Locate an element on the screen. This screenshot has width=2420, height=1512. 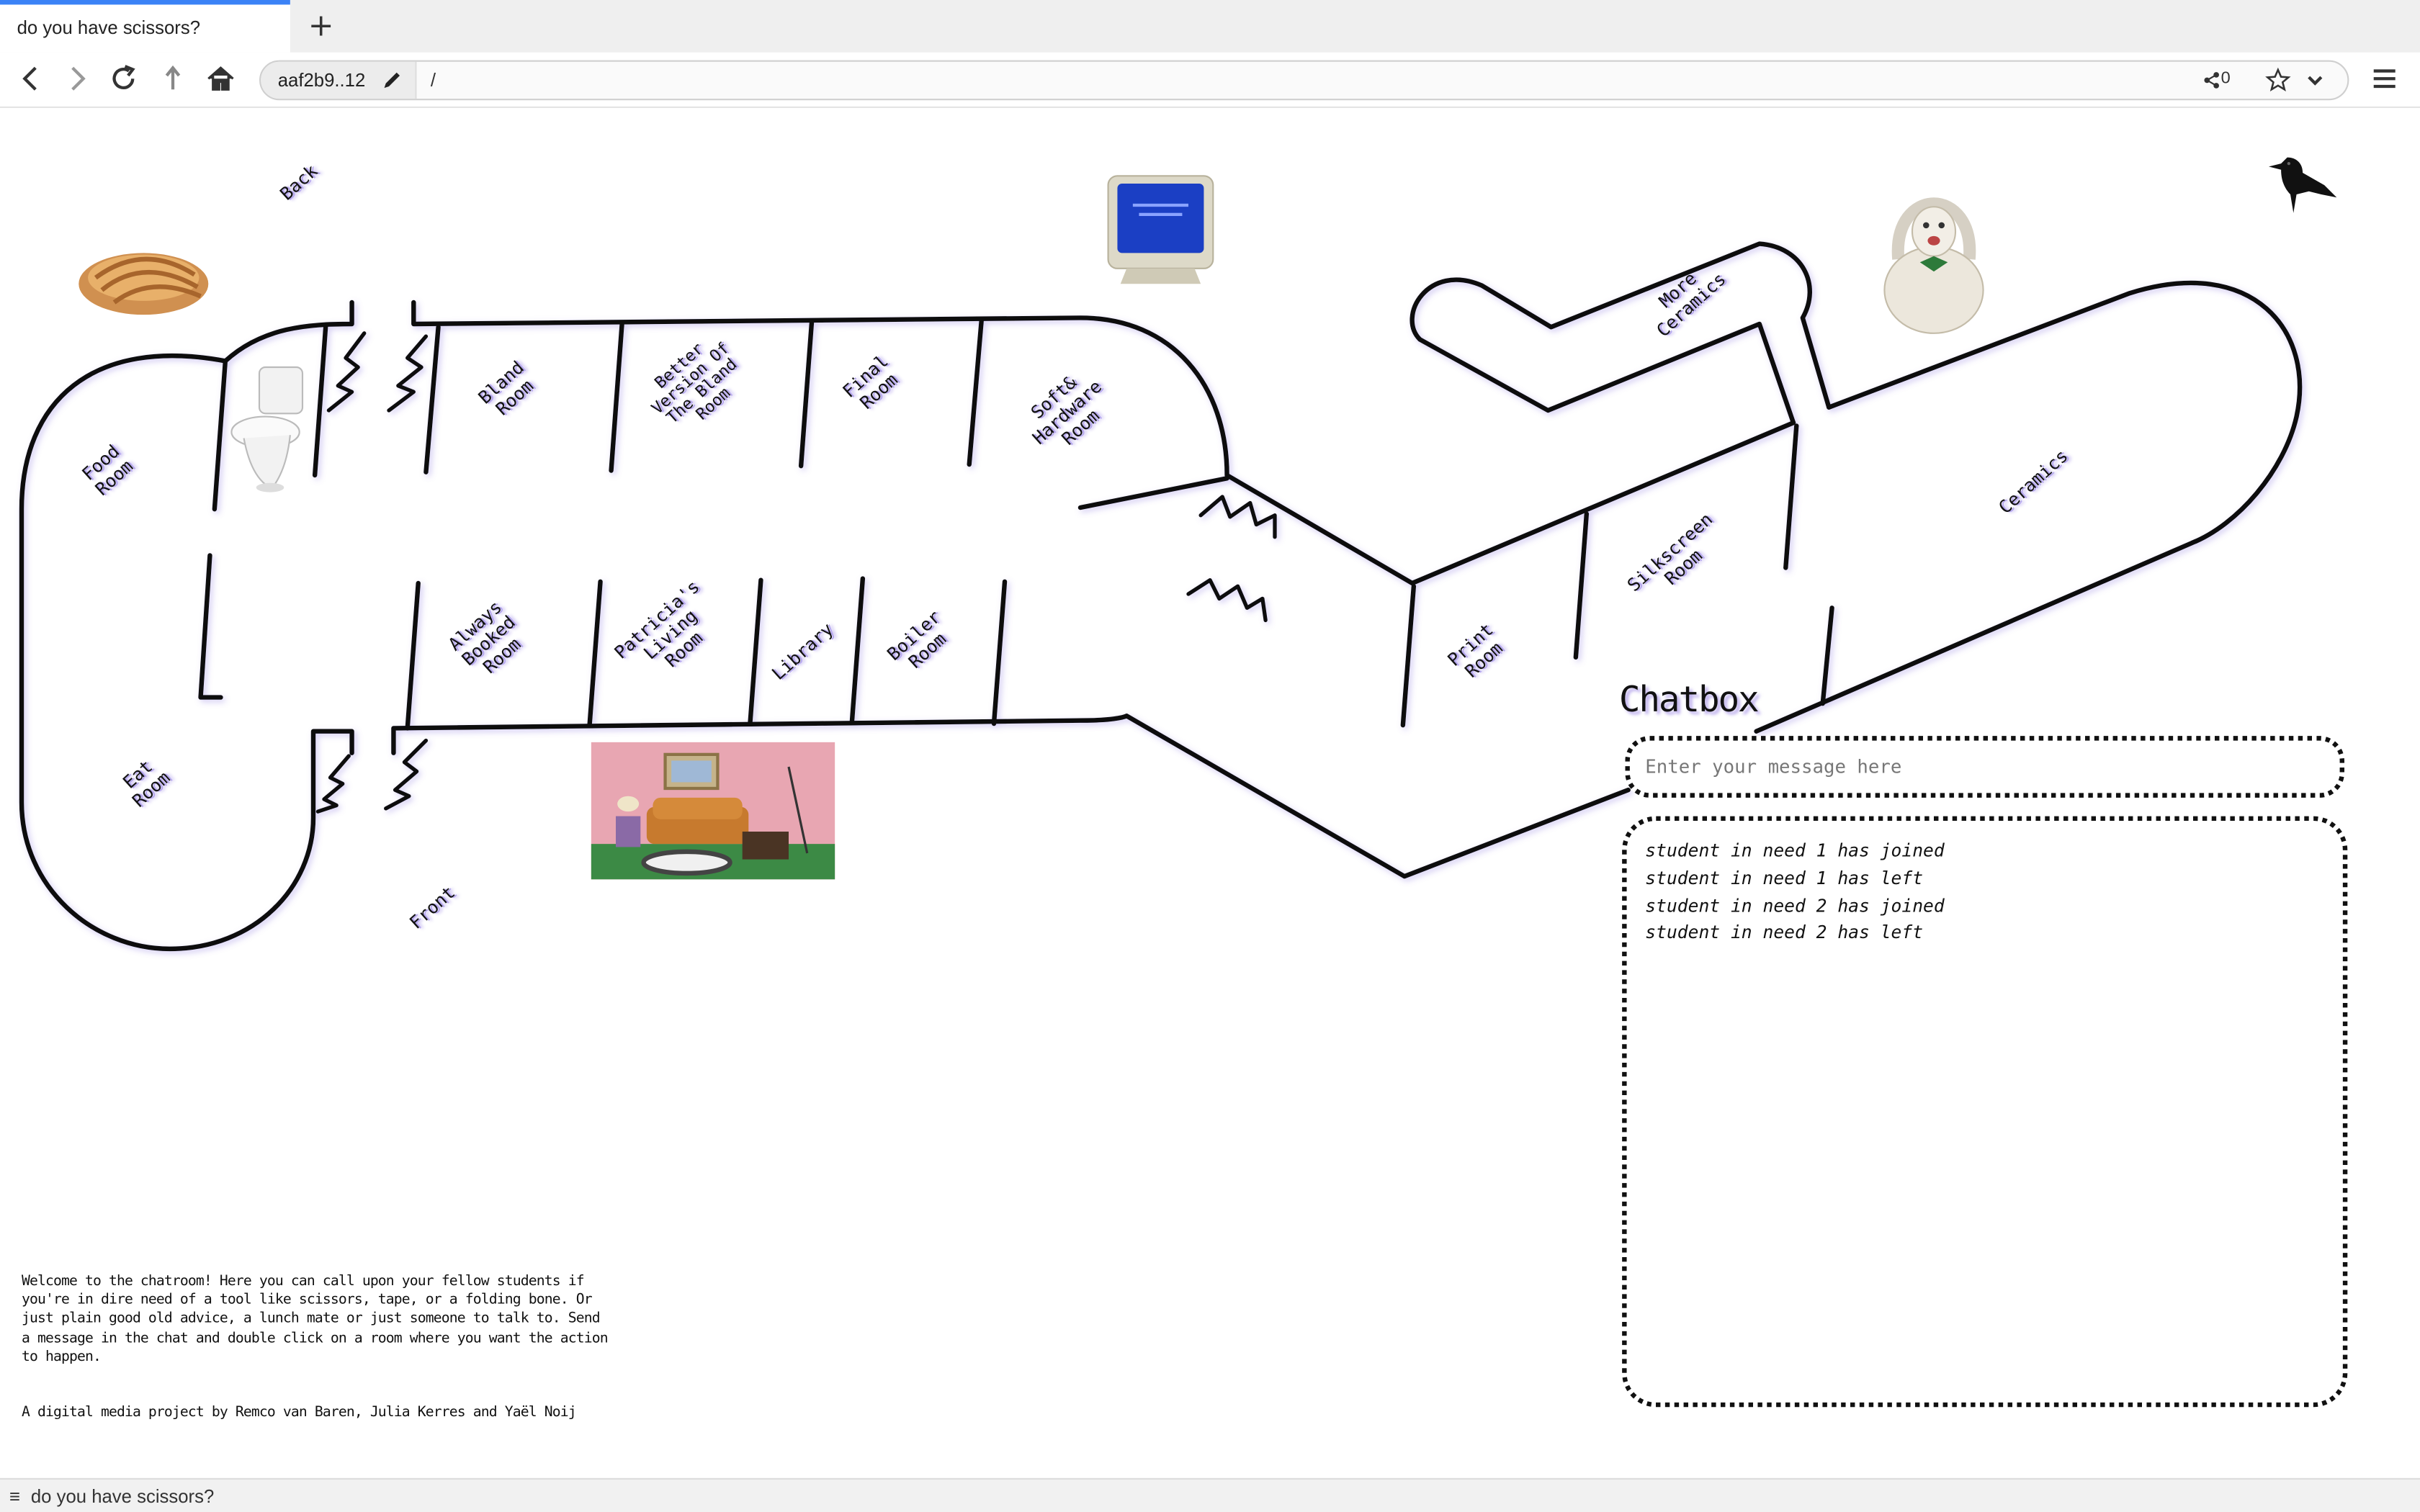
chat-message: student in need 2 has joined is located at coordinates (1795, 905).